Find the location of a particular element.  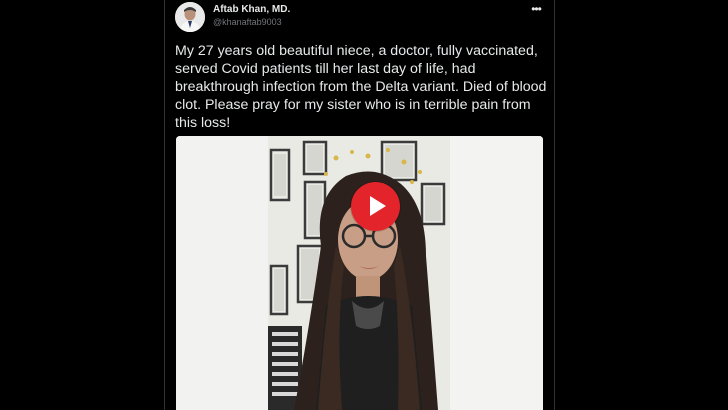

more-horizontal-icon: ••• is located at coordinates (536, 10).